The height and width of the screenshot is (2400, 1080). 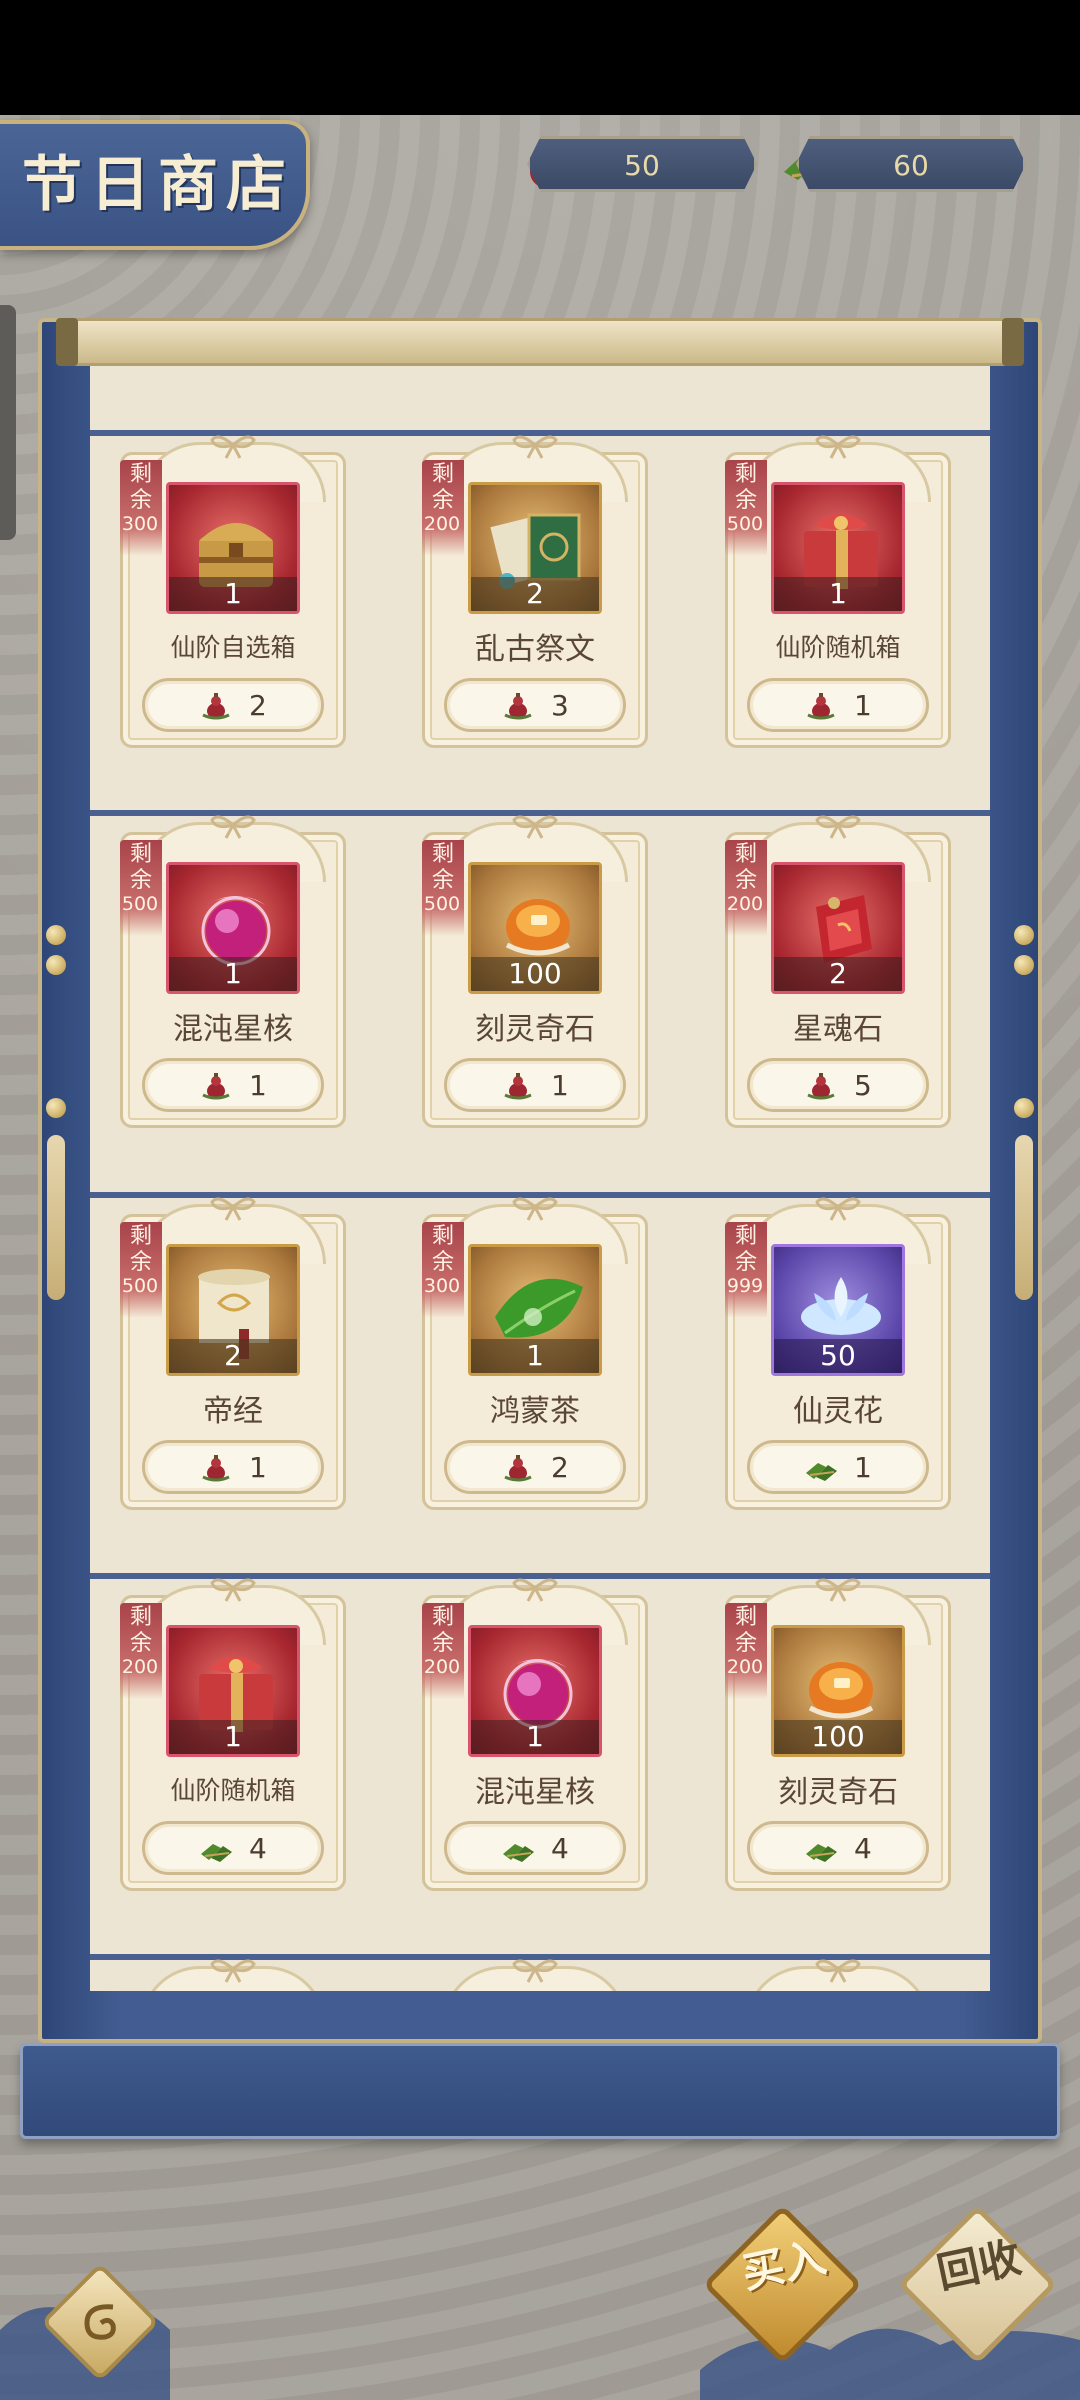 I want to click on scroll-rod, so click(x=539, y=342).